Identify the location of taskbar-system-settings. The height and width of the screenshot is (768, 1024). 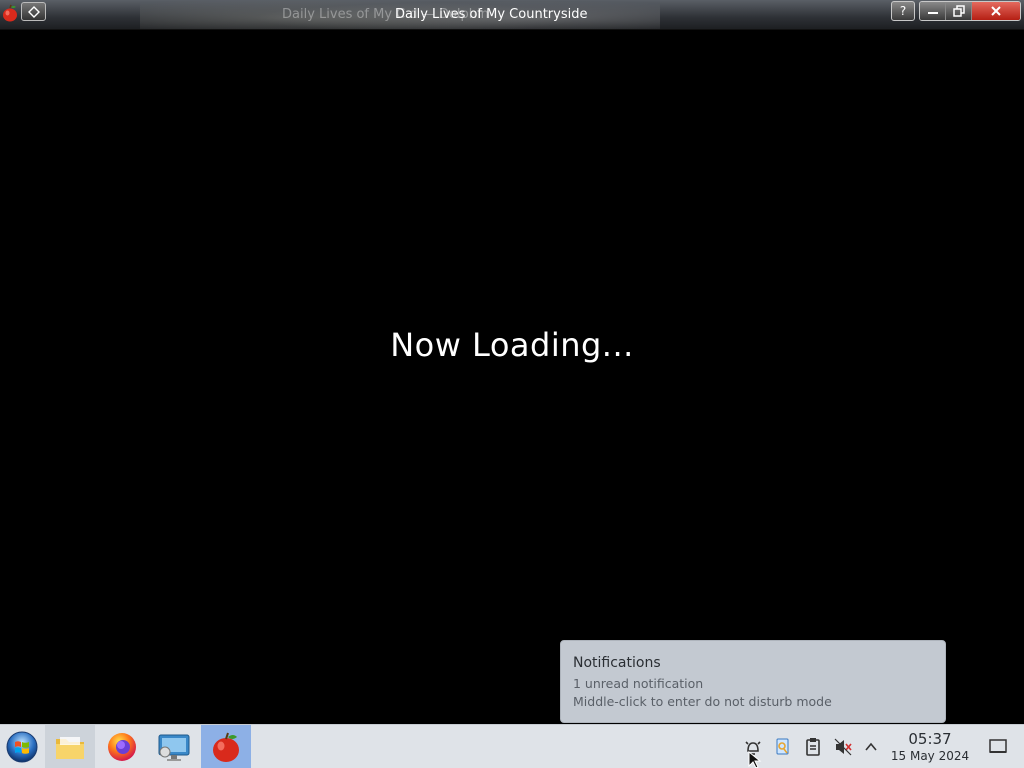
(174, 746).